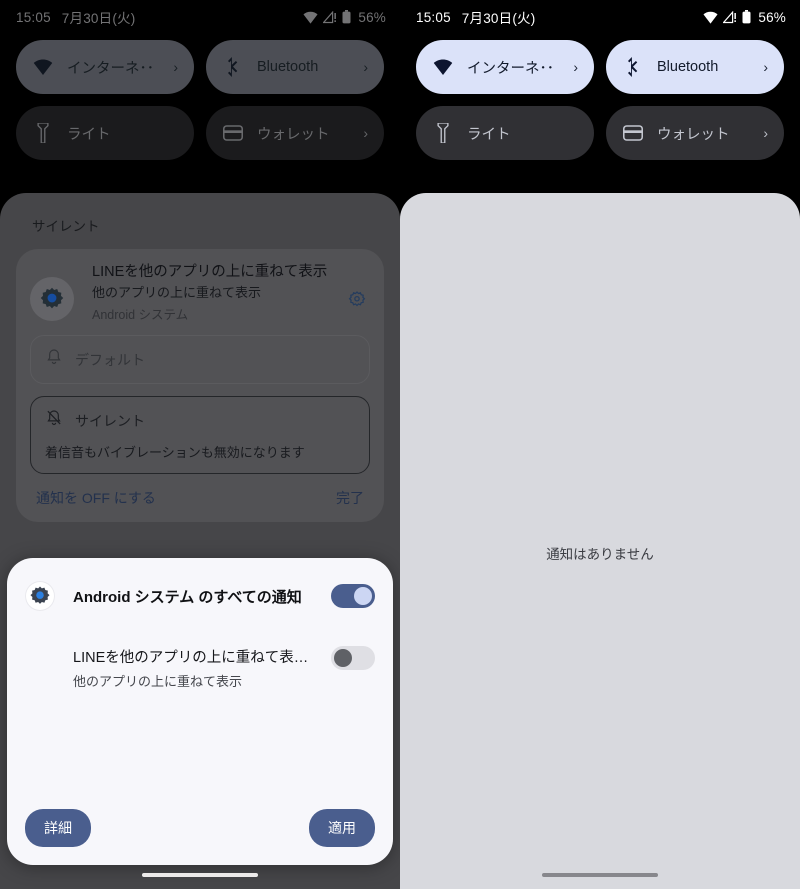 The image size is (800, 889). I want to click on option-default-head: デフォルト, so click(200, 359).